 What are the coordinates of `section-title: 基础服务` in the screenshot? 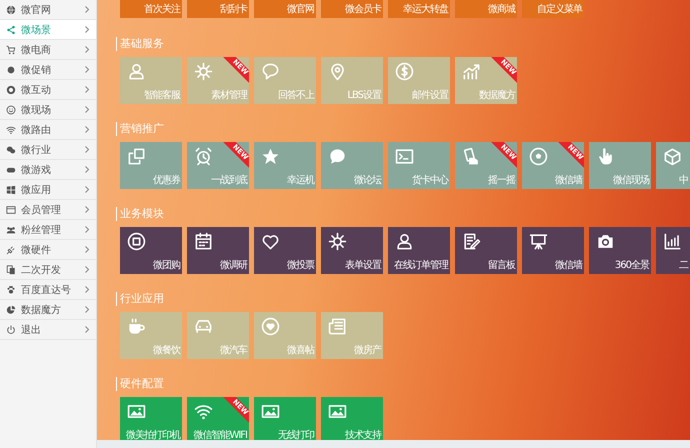 It's located at (140, 44).